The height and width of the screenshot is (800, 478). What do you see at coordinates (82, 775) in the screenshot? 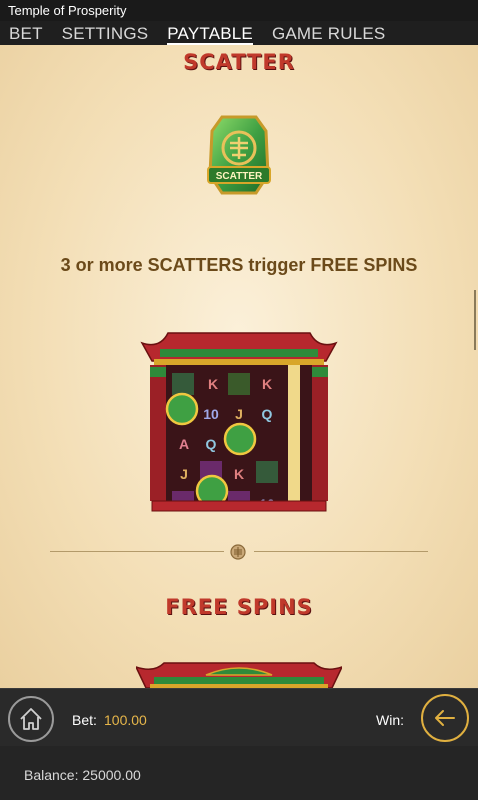
I see `balance-text: Balance: 25000.00` at bounding box center [82, 775].